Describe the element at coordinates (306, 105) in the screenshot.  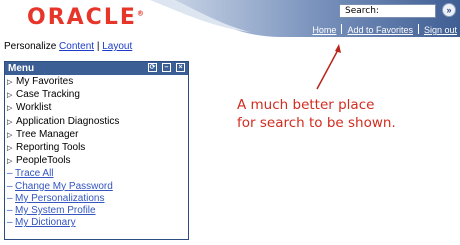
I see `annotation-line-1: A much better place` at that location.